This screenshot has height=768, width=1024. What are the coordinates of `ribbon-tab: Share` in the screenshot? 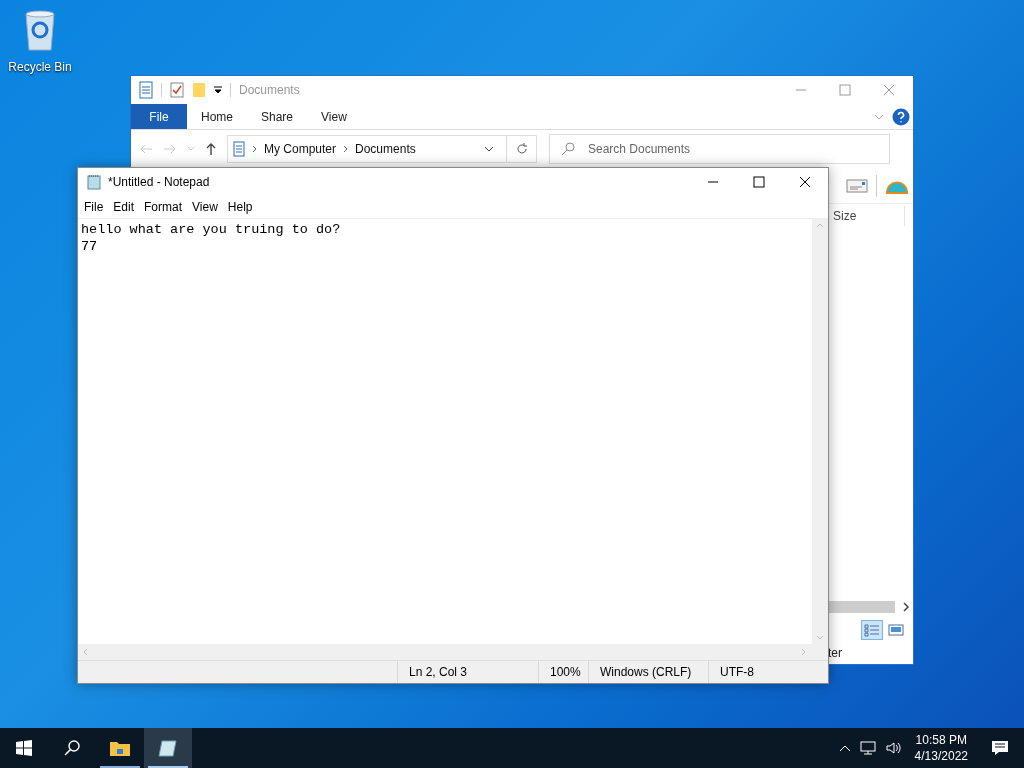 It's located at (277, 116).